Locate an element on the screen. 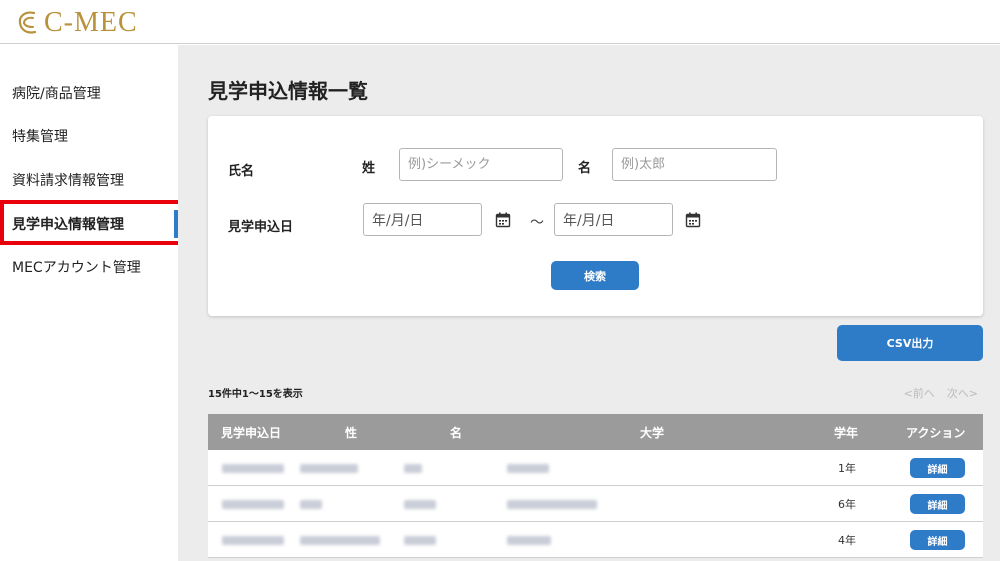  logo-text: C-MEC is located at coordinates (91, 22).